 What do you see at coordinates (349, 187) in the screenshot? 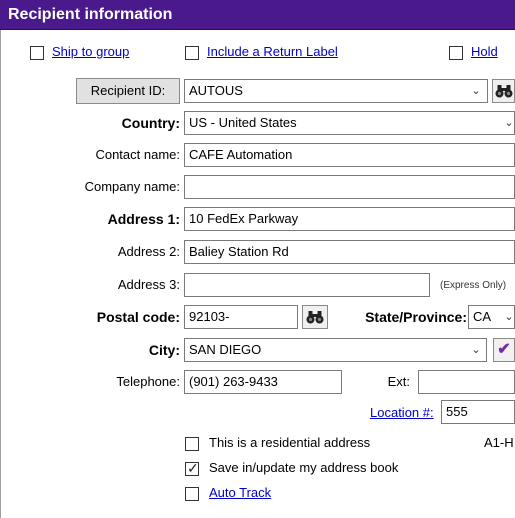
I see `company-name-input` at bounding box center [349, 187].